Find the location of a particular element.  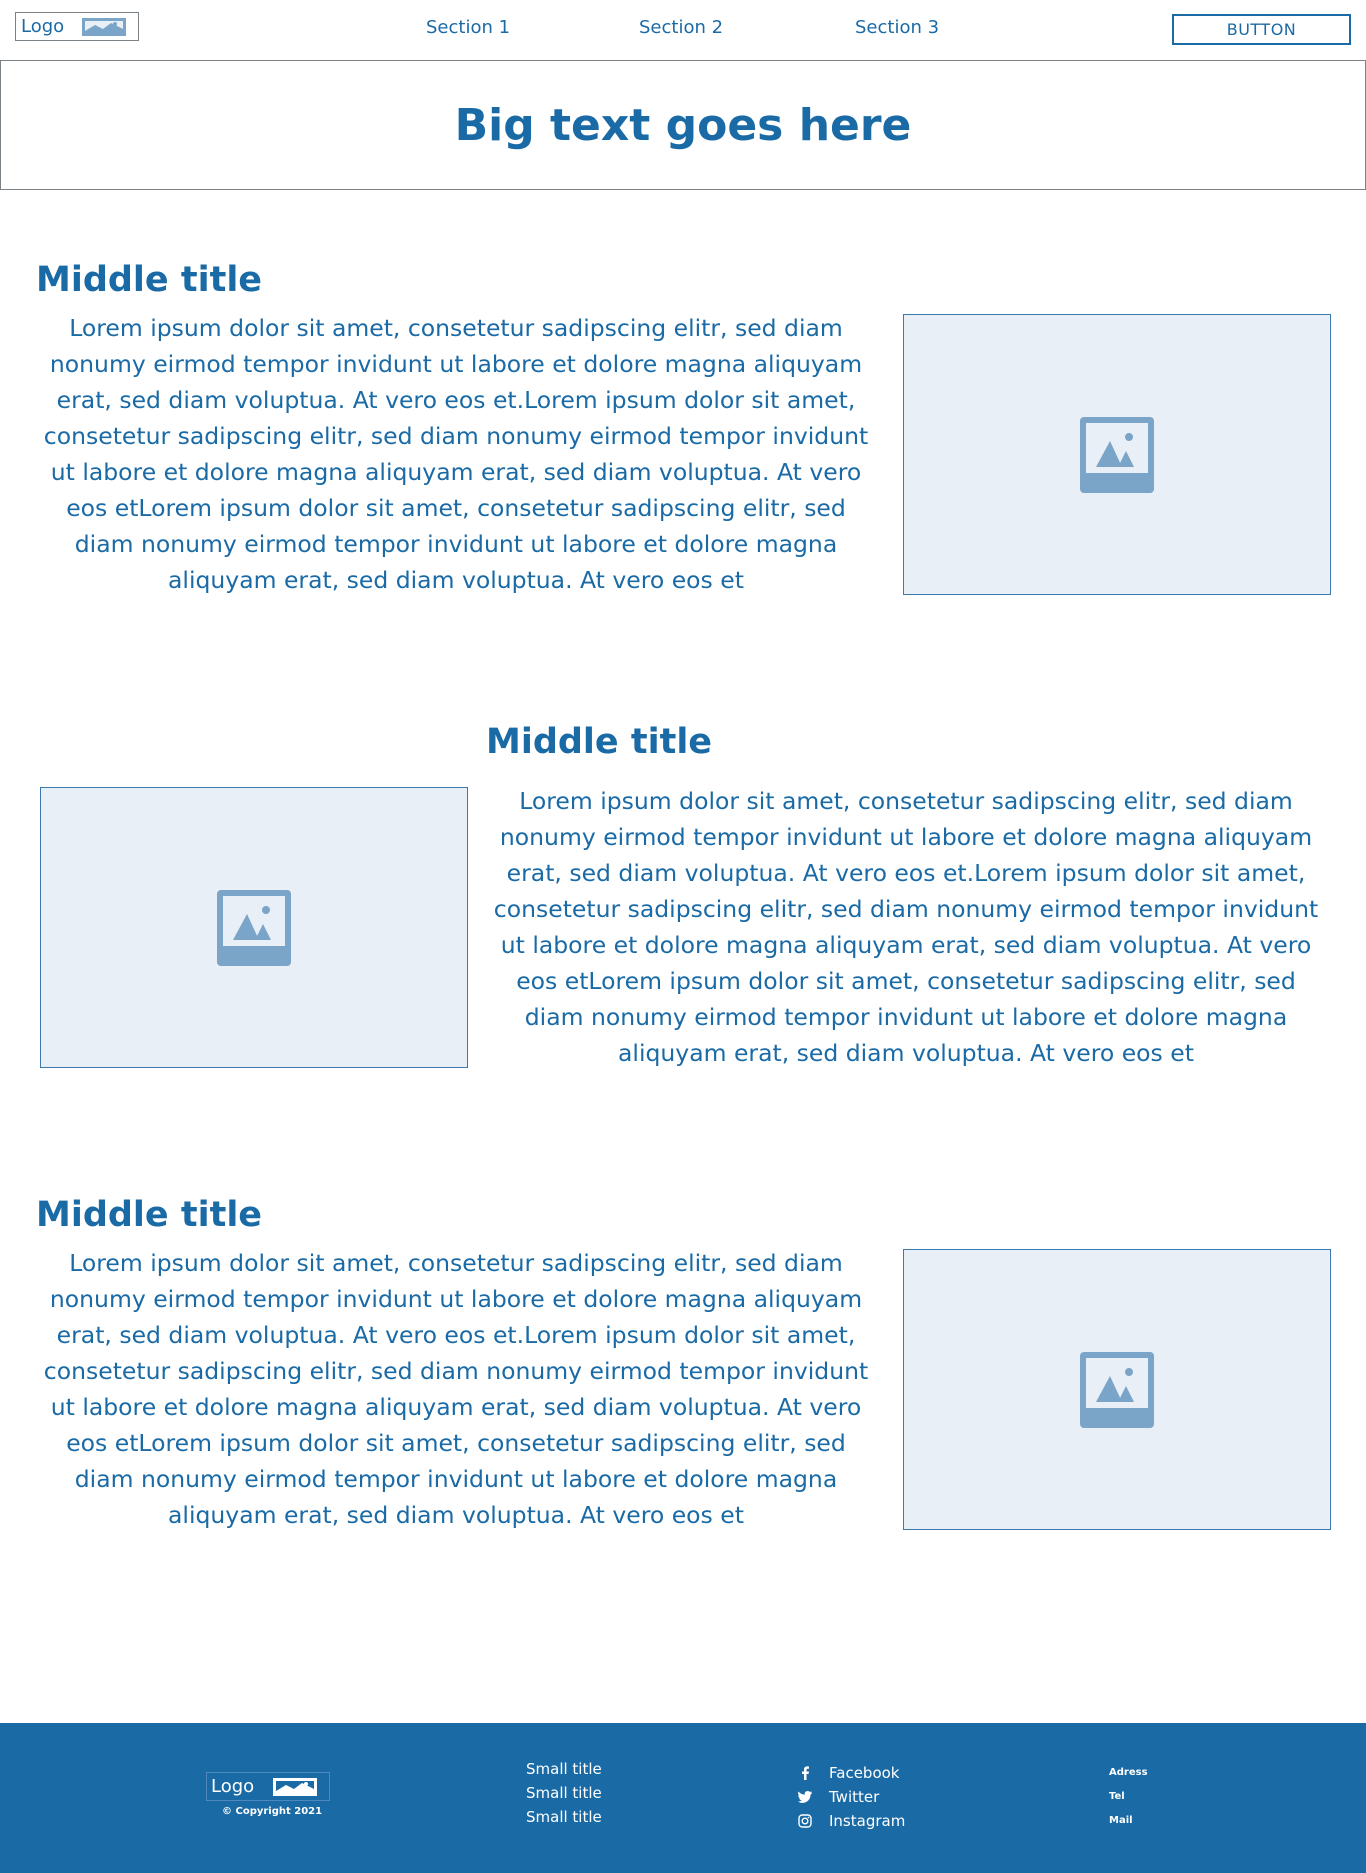

twitter-icon is located at coordinates (805, 1797).